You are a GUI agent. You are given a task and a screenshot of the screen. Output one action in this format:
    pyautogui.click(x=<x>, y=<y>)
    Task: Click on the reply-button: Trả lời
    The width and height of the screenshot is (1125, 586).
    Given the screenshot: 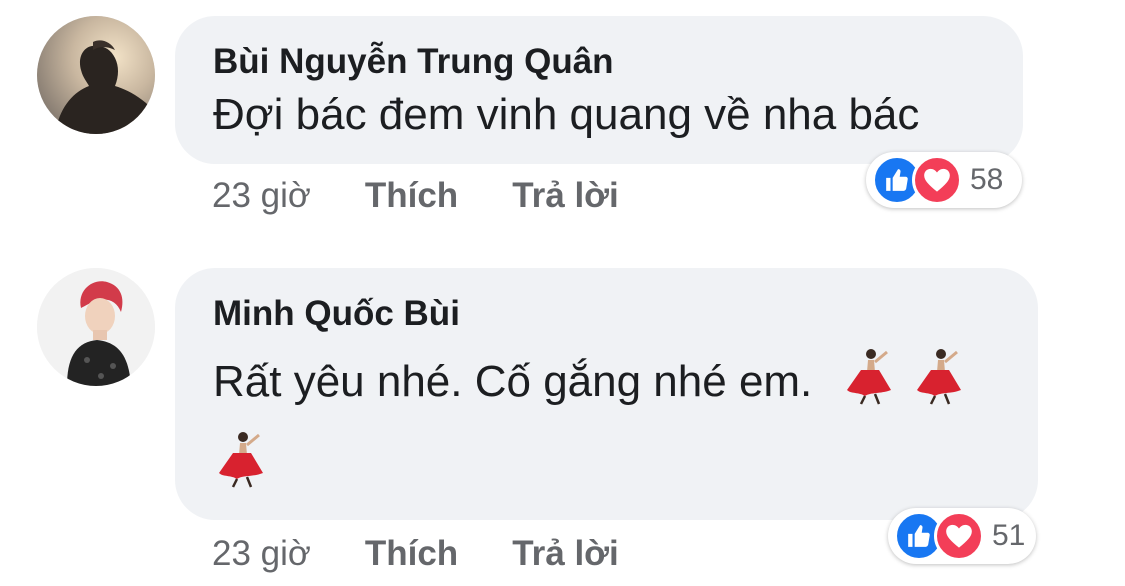 What is the action you would take?
    pyautogui.click(x=565, y=554)
    